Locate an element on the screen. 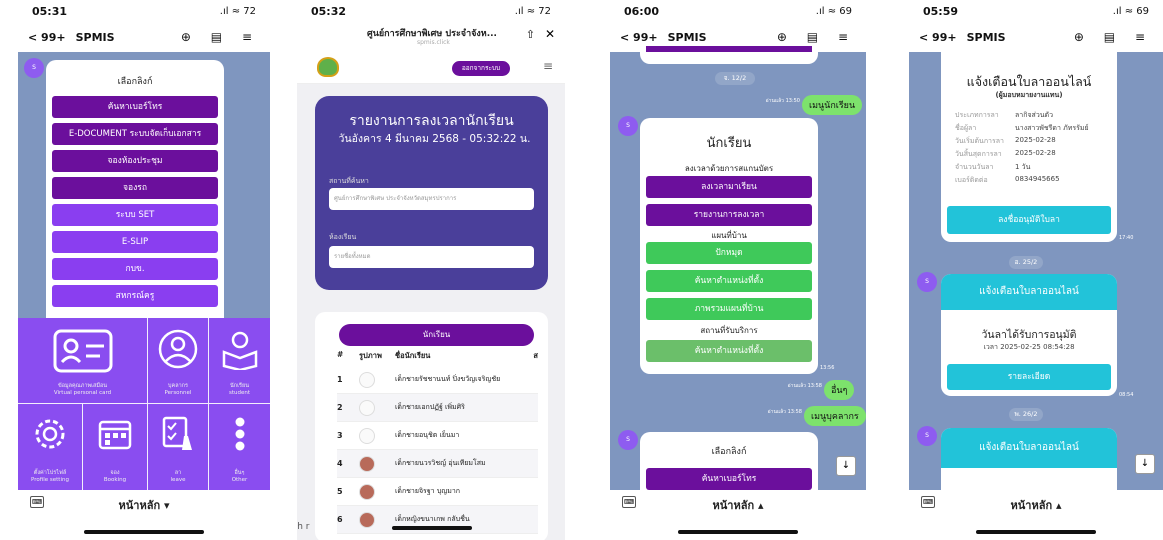 The width and height of the screenshot is (1163, 540). gear-icon is located at coordinates (50, 434).